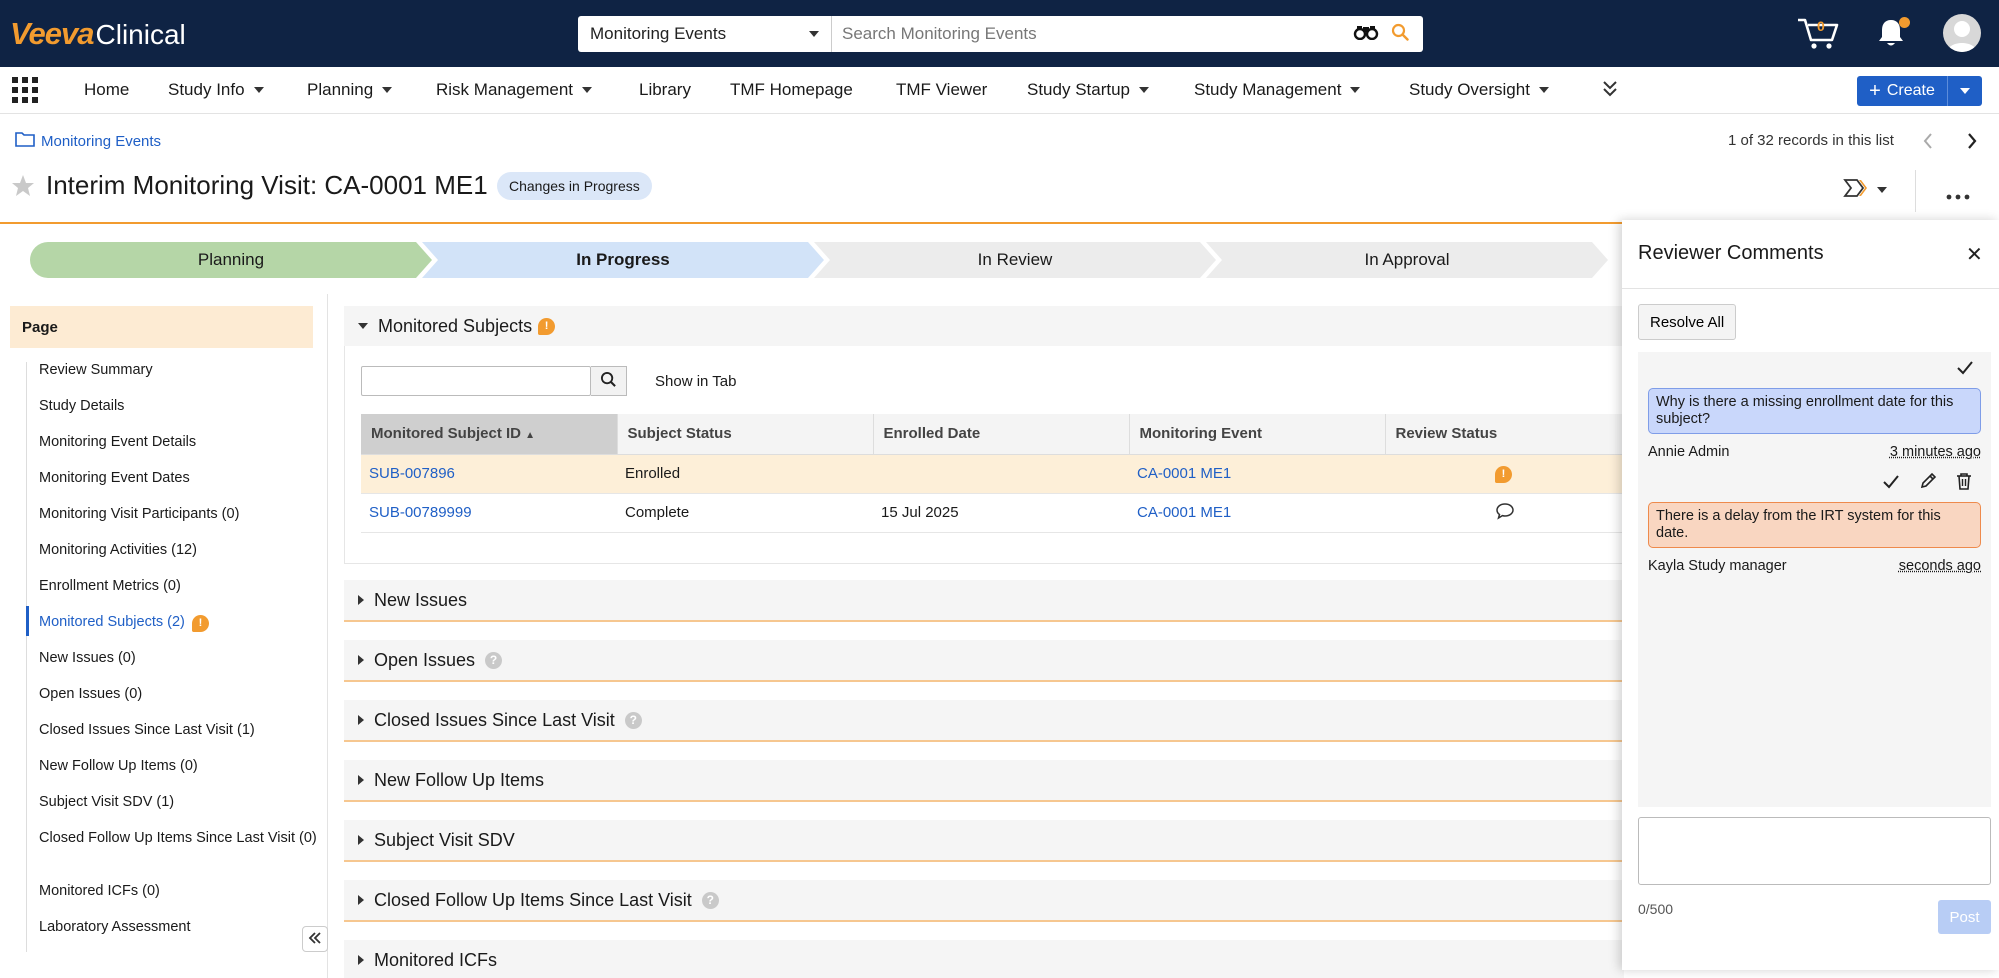  Describe the element at coordinates (161, 327) in the screenshot. I see `sidebar-heading: Page` at that location.